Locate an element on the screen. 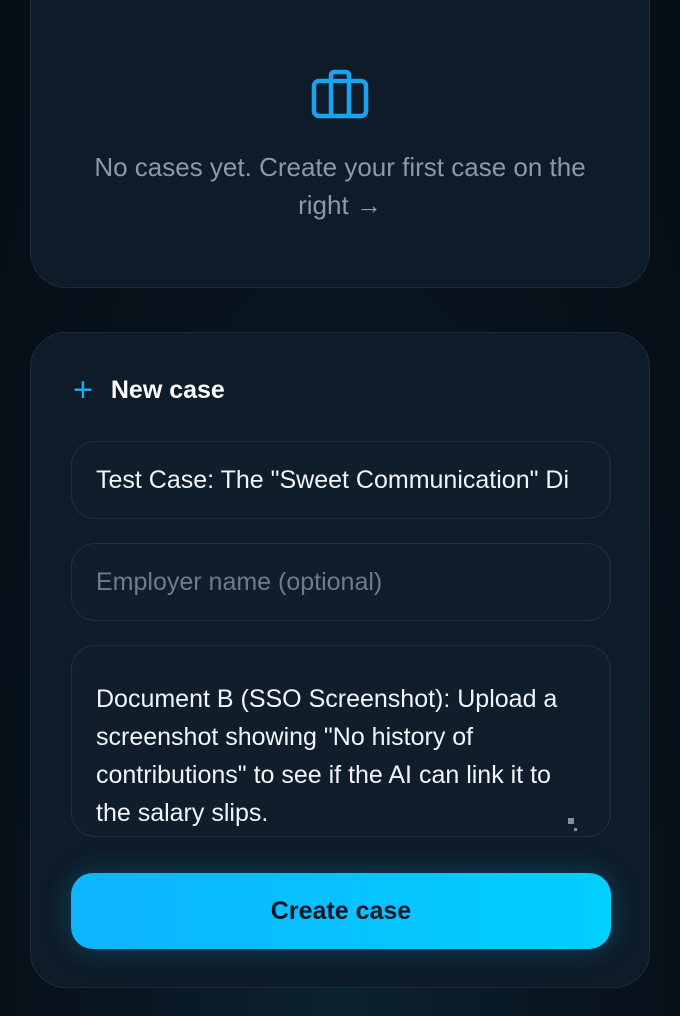 The height and width of the screenshot is (1016, 680). new-case-header: + New case is located at coordinates (149, 390).